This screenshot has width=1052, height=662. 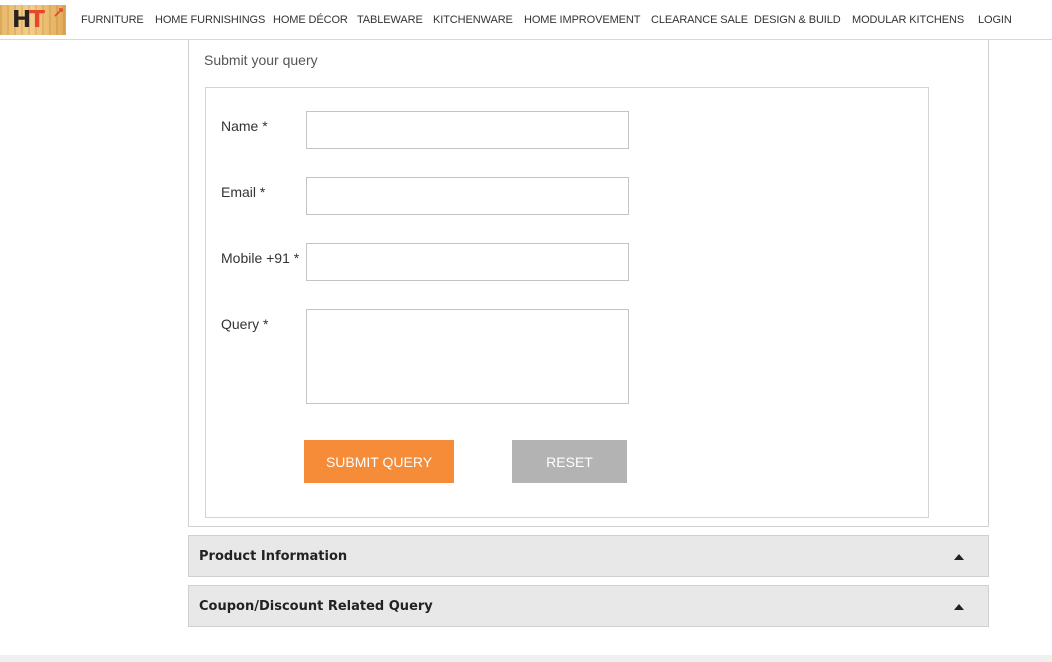 I want to click on brand-logo: HT, so click(x=33, y=20).